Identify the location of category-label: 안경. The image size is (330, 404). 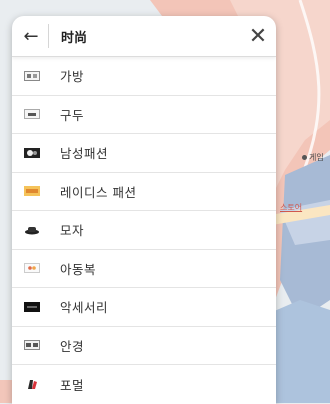
(72, 346).